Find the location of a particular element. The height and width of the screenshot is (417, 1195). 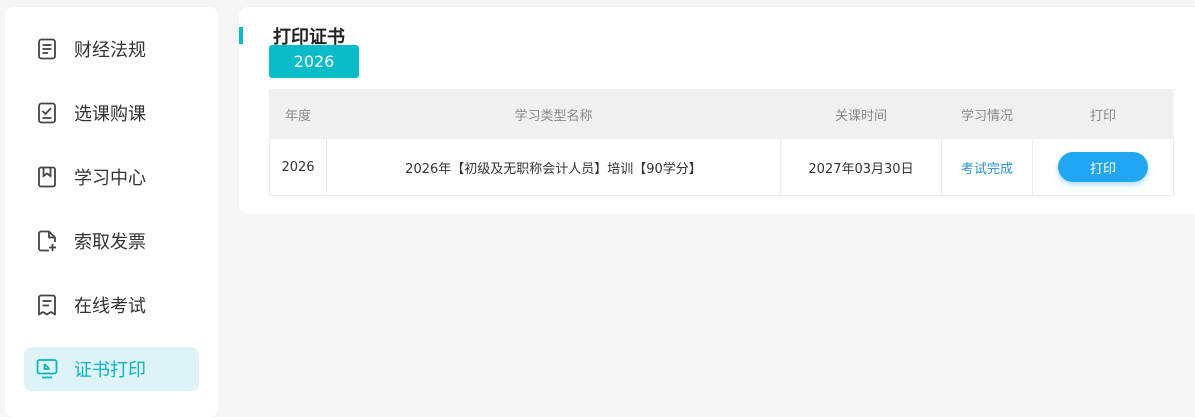

sidebar-item-label: 选课购课 is located at coordinates (110, 114).